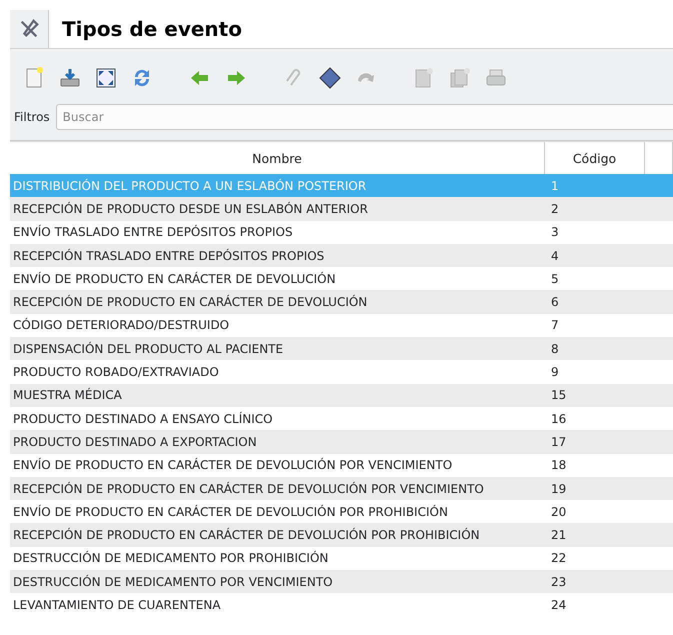  I want to click on table-row: PRODUCTO DESTINADO A ENSAYO CLÍNICO 16, so click(341, 418).